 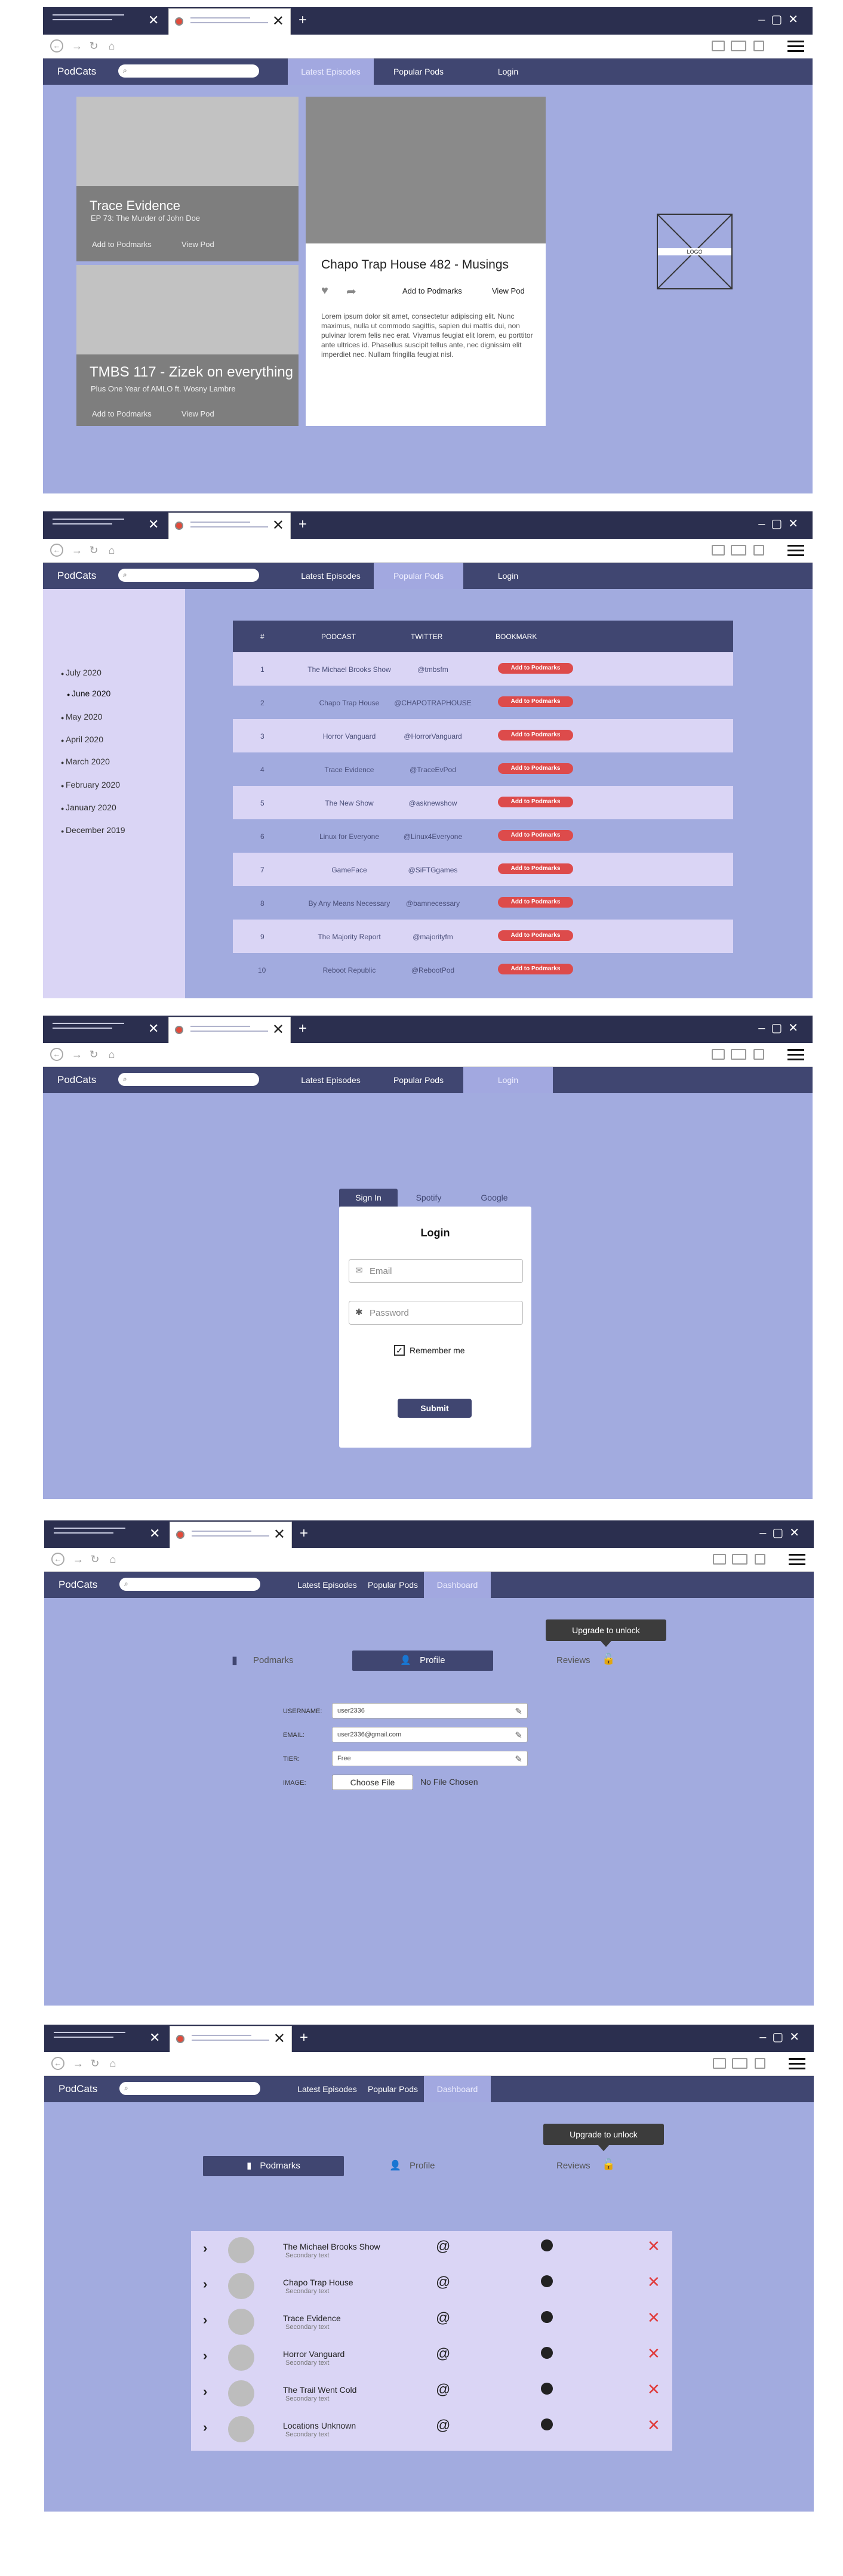 What do you see at coordinates (457, 2089) in the screenshot?
I see `nav-dashboard: Dashboard` at bounding box center [457, 2089].